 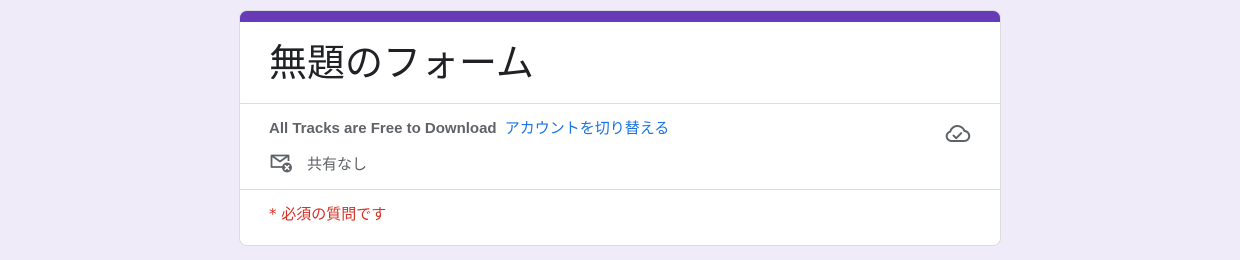 I want to click on cloud-done-icon, so click(x=957, y=134).